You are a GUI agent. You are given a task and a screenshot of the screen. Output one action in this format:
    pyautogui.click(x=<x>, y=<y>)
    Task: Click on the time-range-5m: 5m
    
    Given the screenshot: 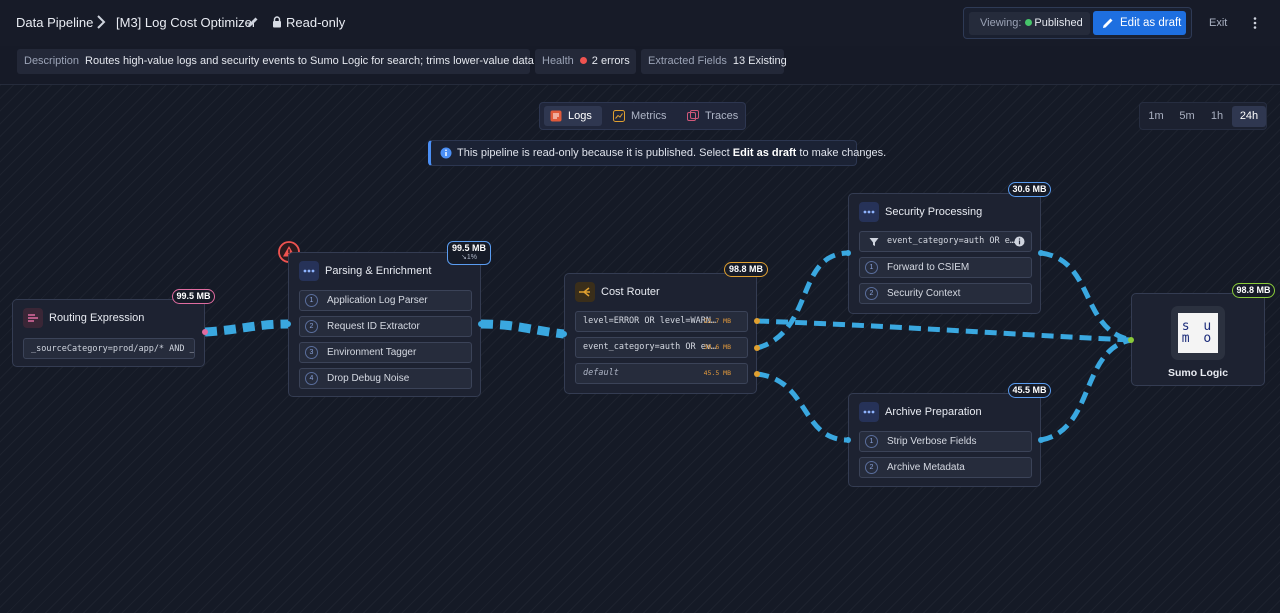 What is the action you would take?
    pyautogui.click(x=1187, y=116)
    